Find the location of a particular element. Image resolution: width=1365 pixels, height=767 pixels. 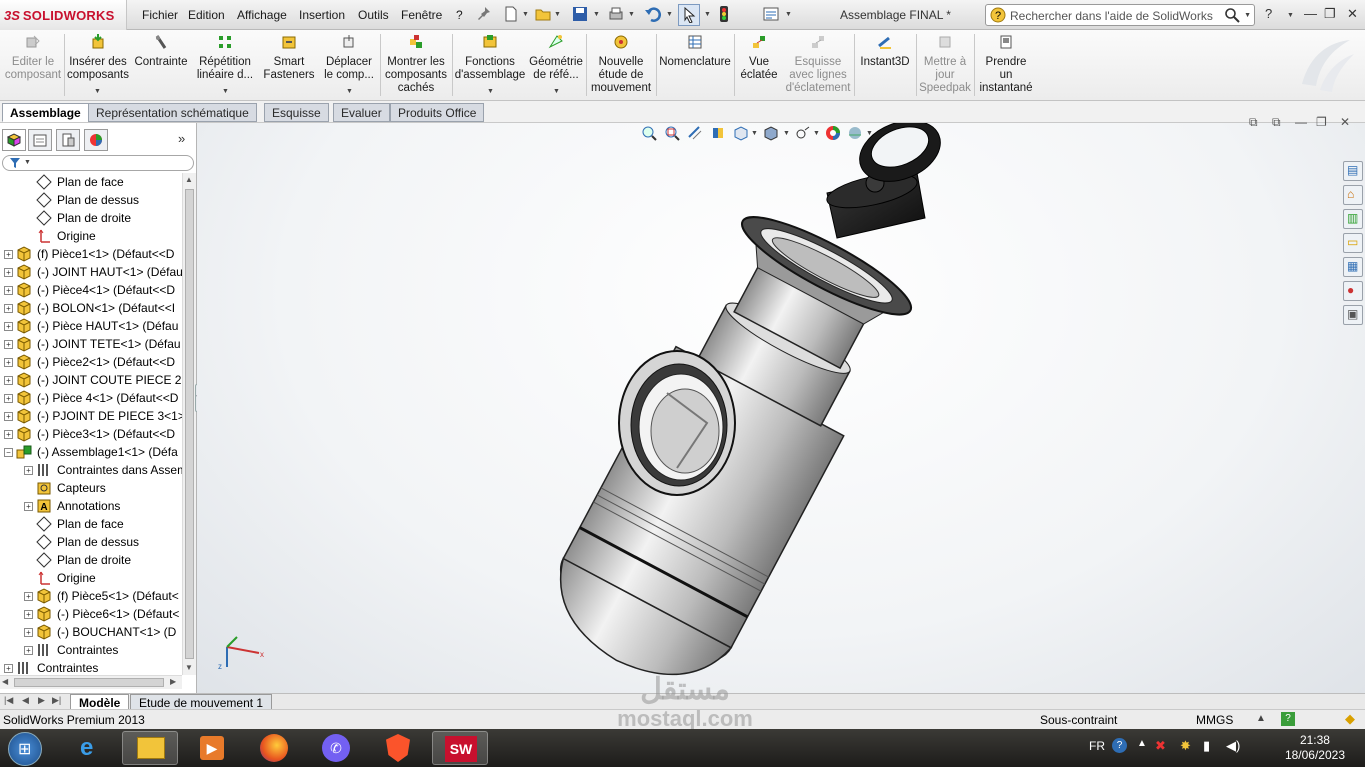

collapse-icon: − is located at coordinates (8, 452).